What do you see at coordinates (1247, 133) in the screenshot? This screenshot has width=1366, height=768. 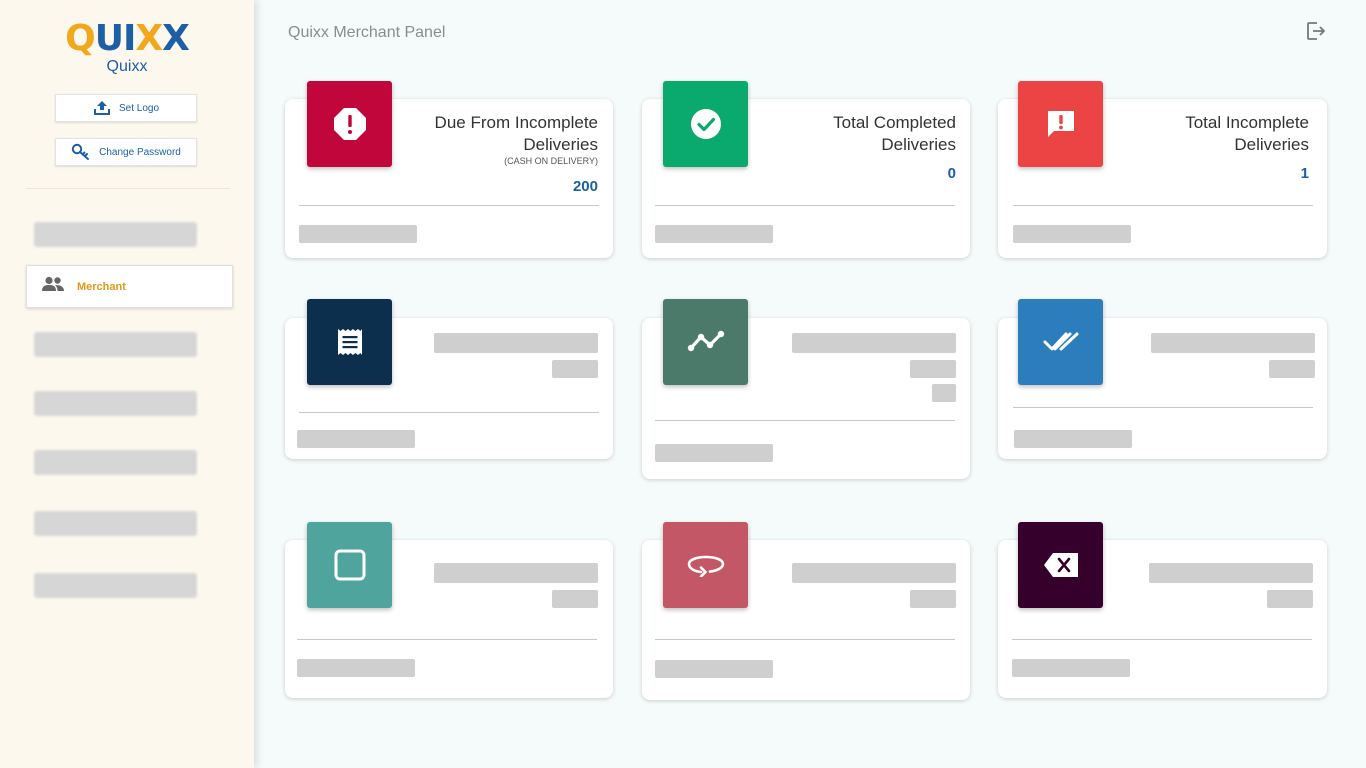 I see `card-title: Total Incomplete Deliveries` at bounding box center [1247, 133].